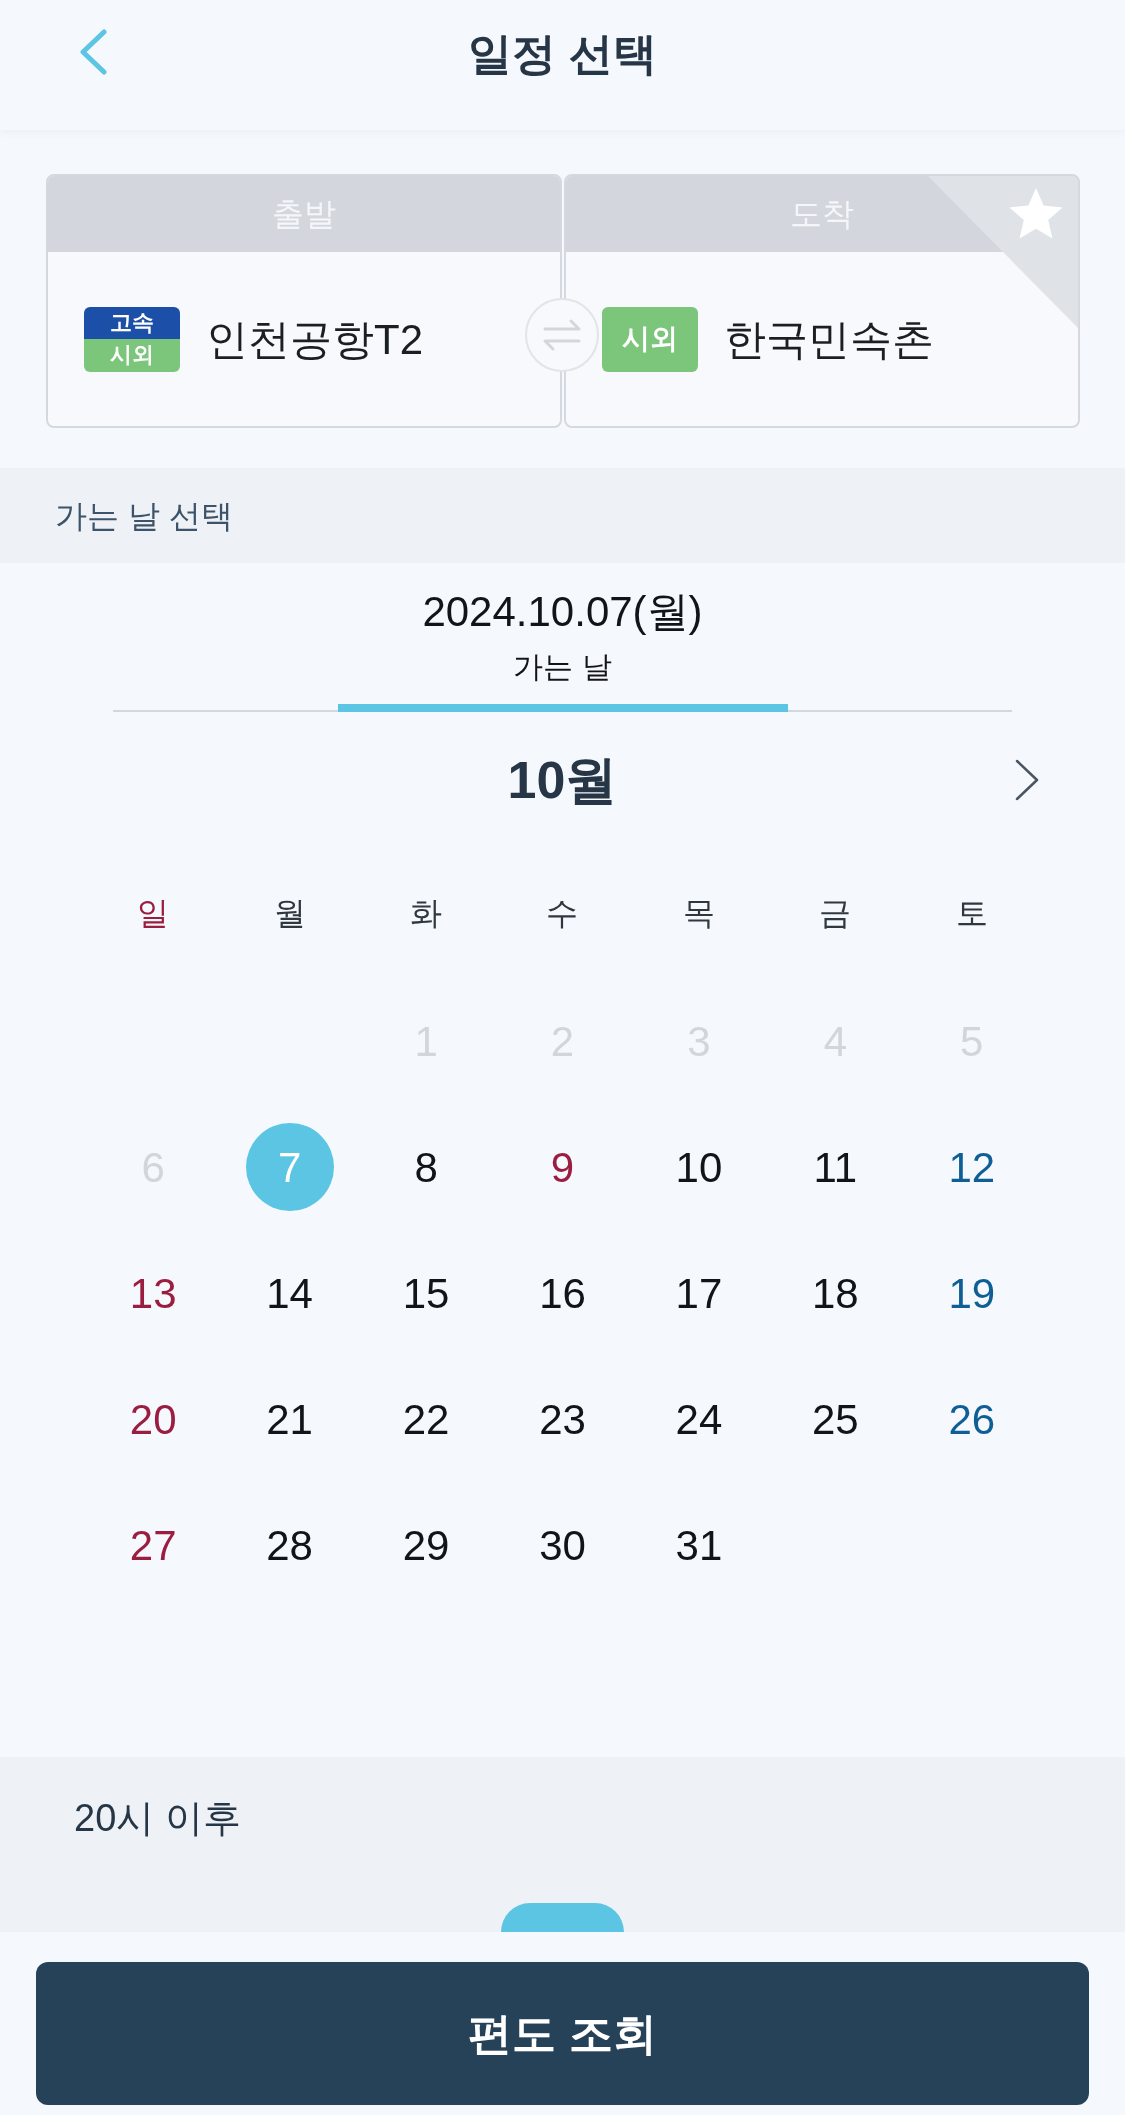 This screenshot has height=2115, width=1125. Describe the element at coordinates (971, 913) in the screenshot. I see `weekday-label: 토` at that location.